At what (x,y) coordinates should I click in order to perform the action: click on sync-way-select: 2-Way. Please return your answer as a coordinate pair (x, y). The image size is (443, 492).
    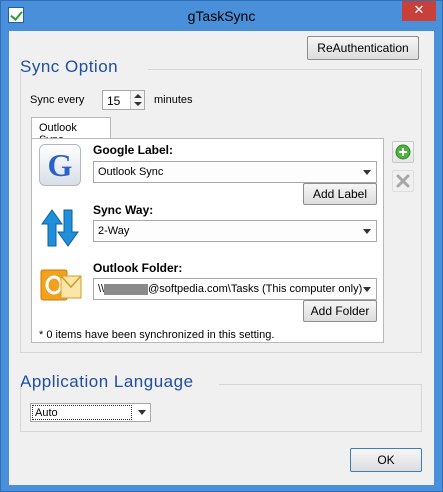
    Looking at the image, I should click on (235, 231).